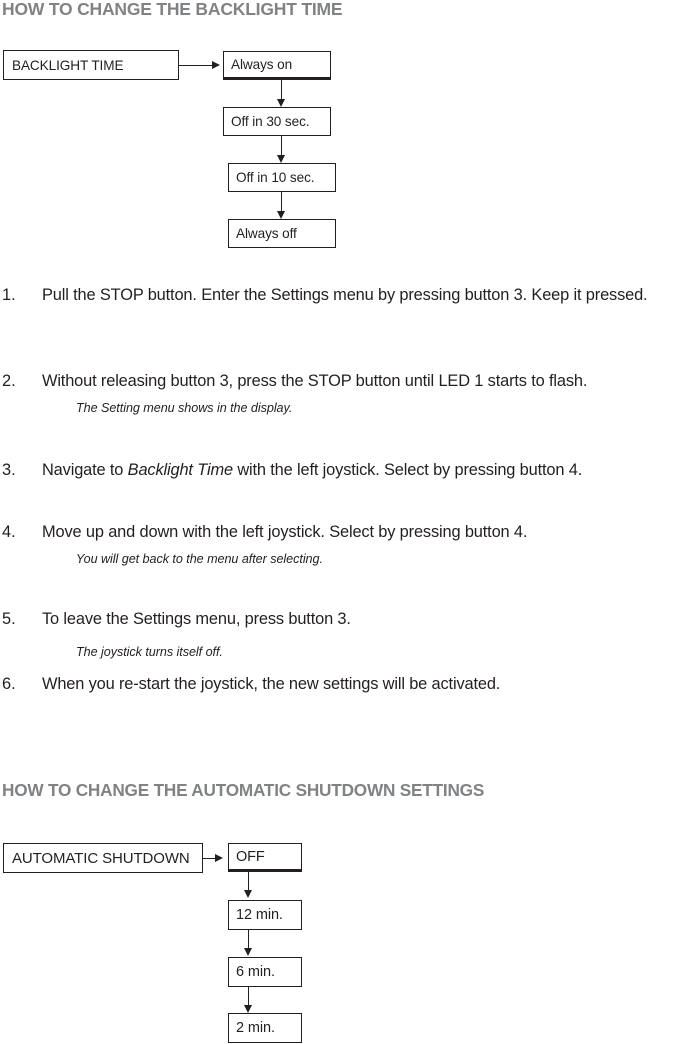 Image resolution: width=695 pixels, height=1044 pixels. I want to click on flowchart-option-3-shutdown: 2 min., so click(265, 1028).